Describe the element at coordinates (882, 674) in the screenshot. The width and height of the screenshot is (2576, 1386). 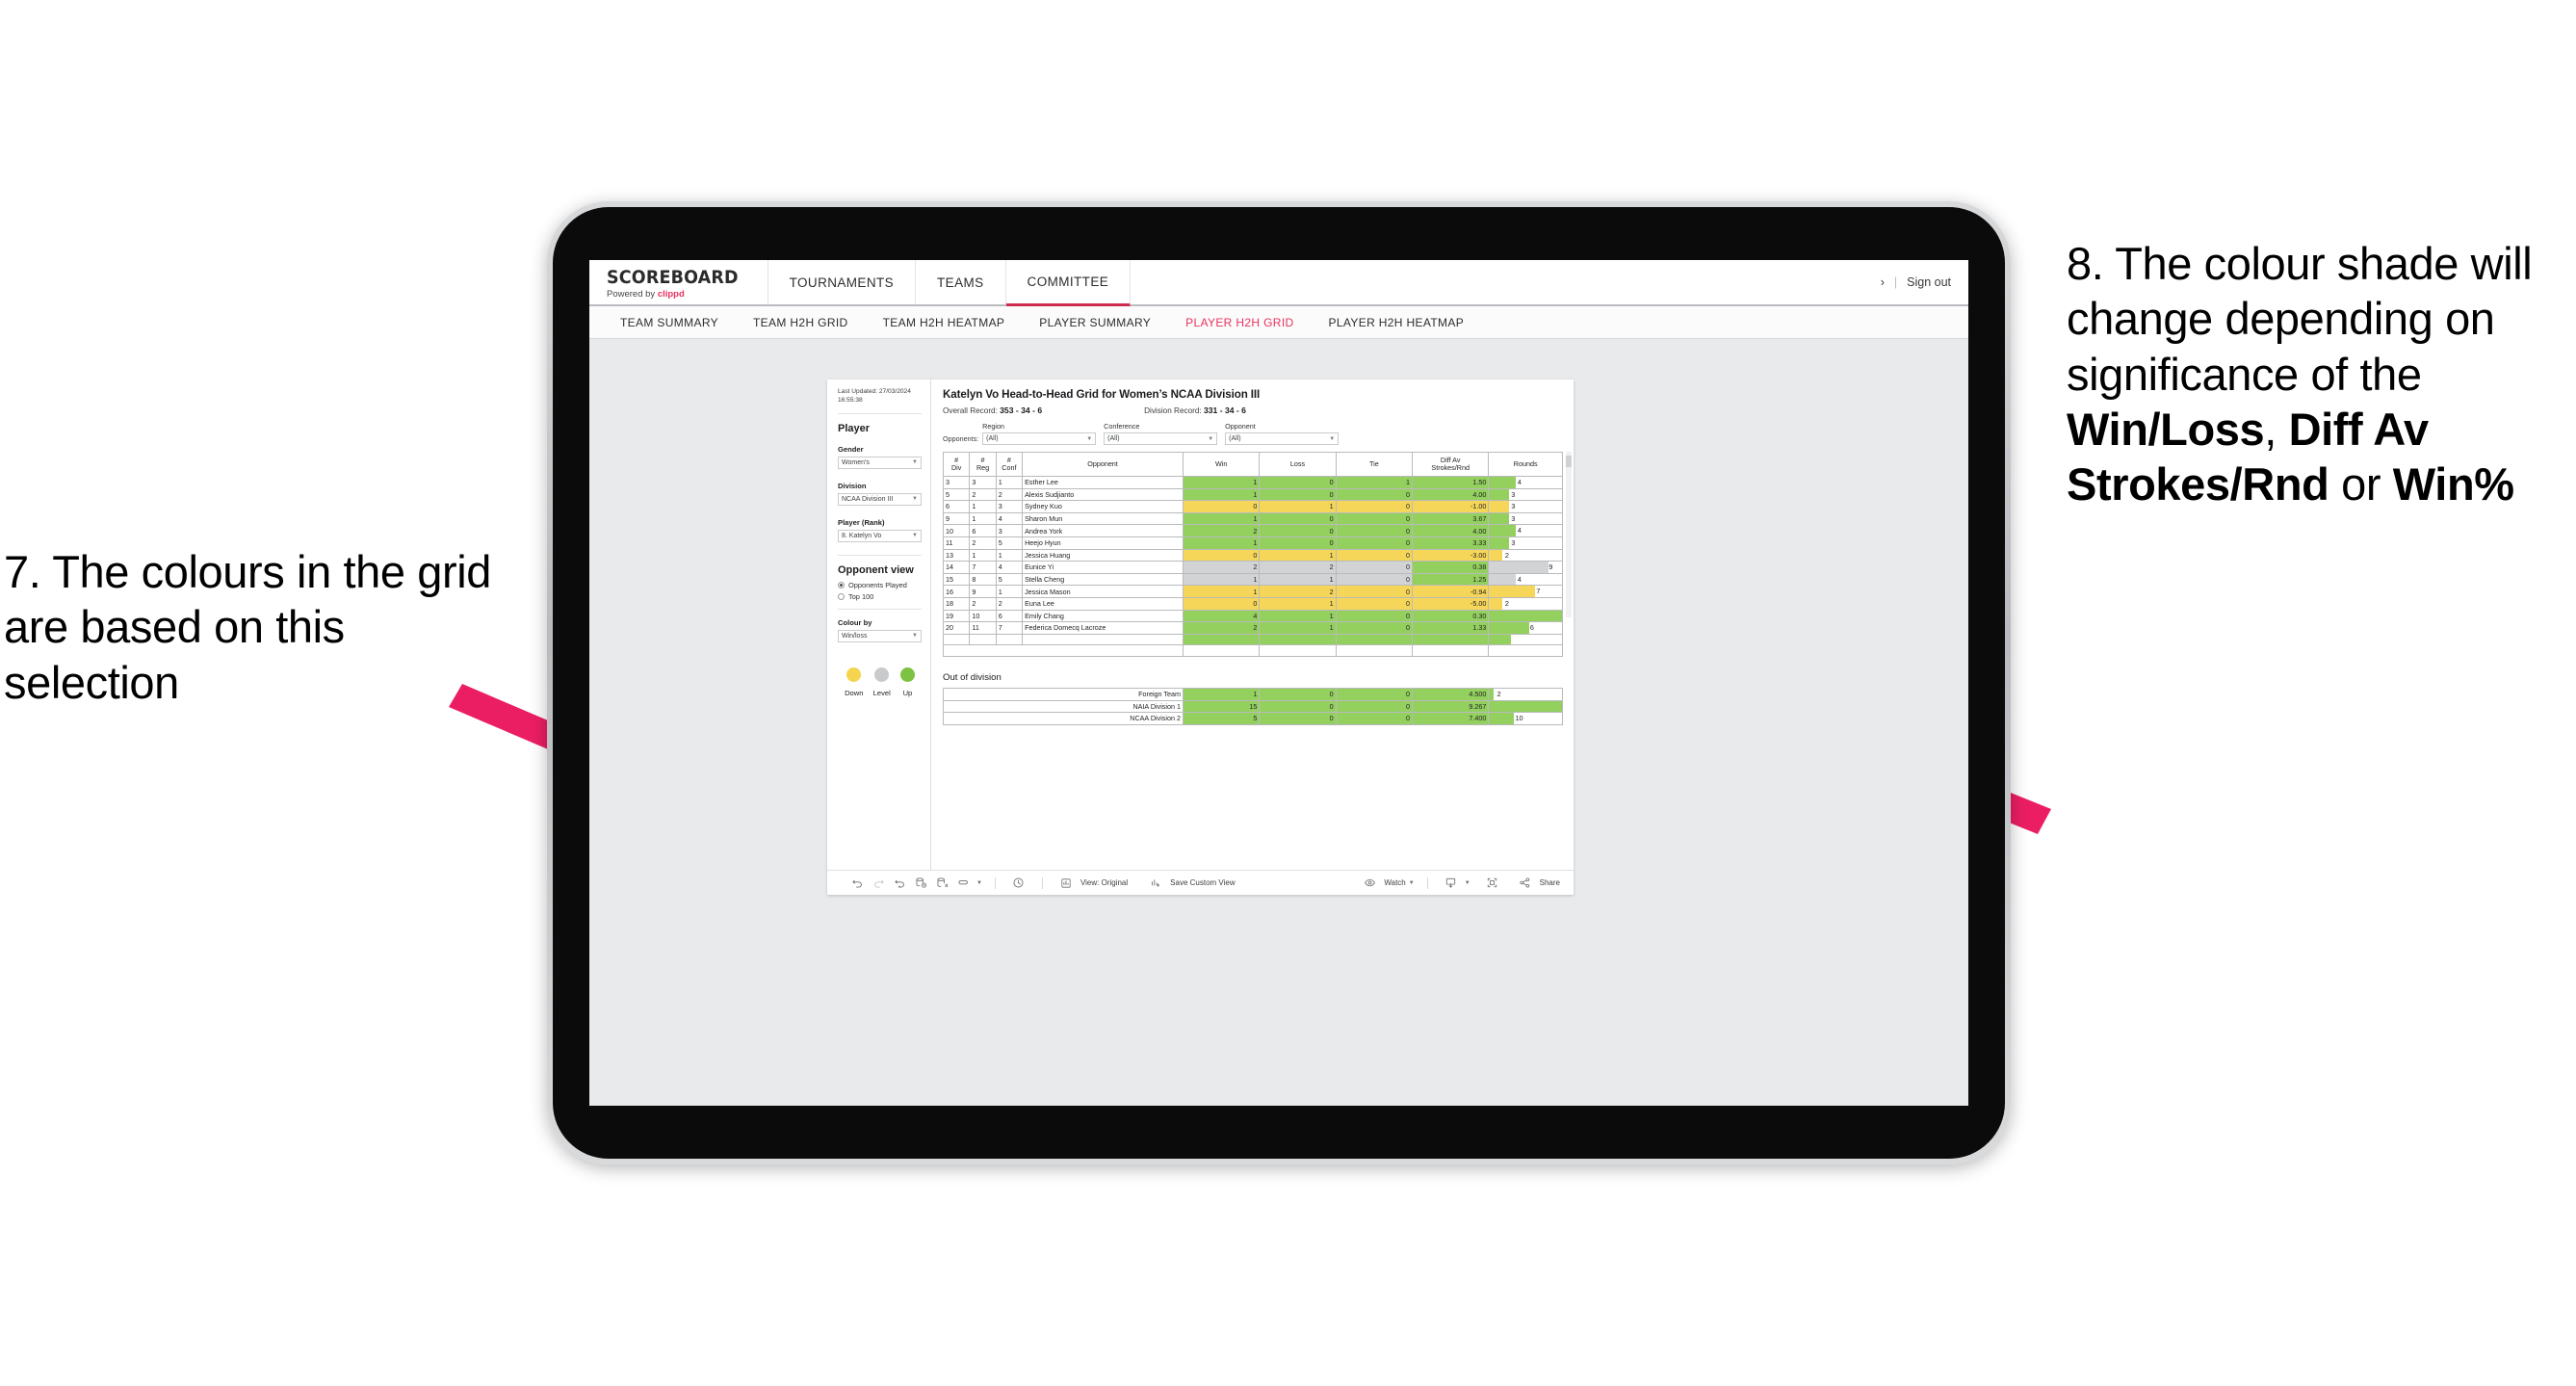
I see `legend-dot-level` at that location.